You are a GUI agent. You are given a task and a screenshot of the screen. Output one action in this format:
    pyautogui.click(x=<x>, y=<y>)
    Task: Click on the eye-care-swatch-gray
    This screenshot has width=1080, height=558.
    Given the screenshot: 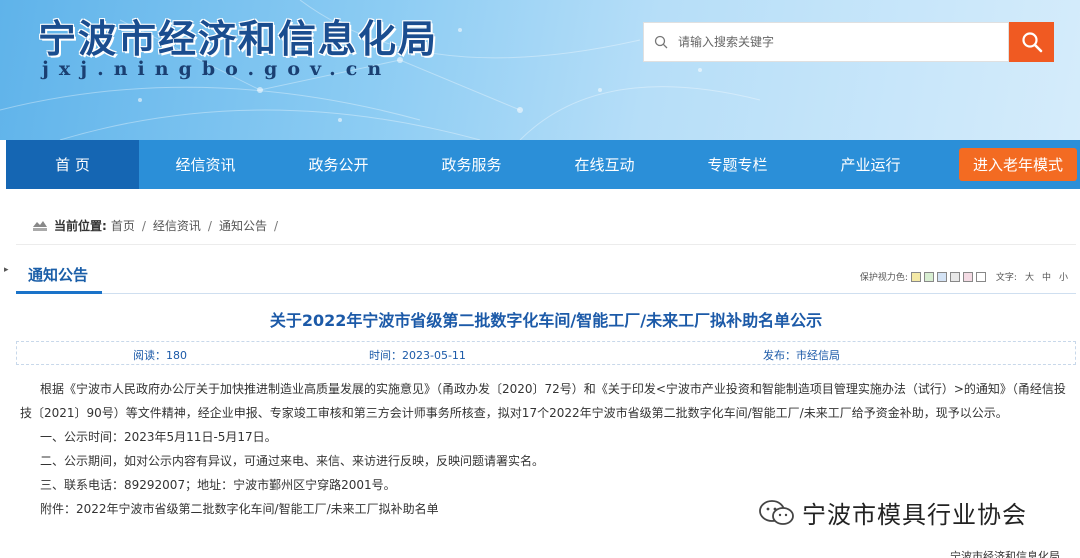 What is the action you would take?
    pyautogui.click(x=954, y=276)
    